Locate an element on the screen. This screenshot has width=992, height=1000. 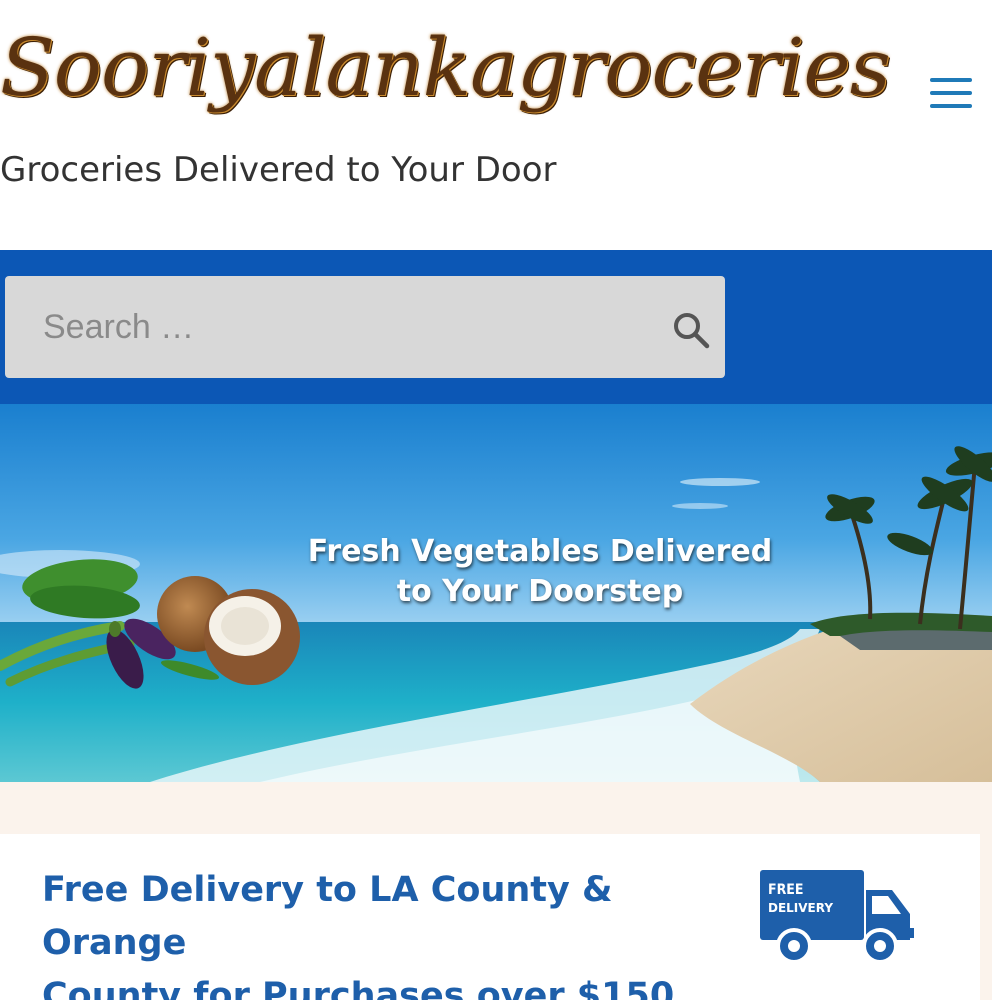
free-delivery-line-2: County for Purchases over $150 is located at coordinates (358, 988).